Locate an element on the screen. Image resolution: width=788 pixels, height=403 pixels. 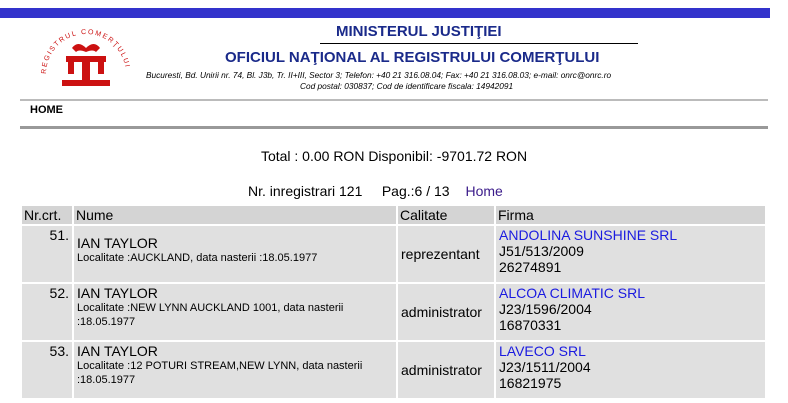
col-calitate: Calitate is located at coordinates (446, 215).